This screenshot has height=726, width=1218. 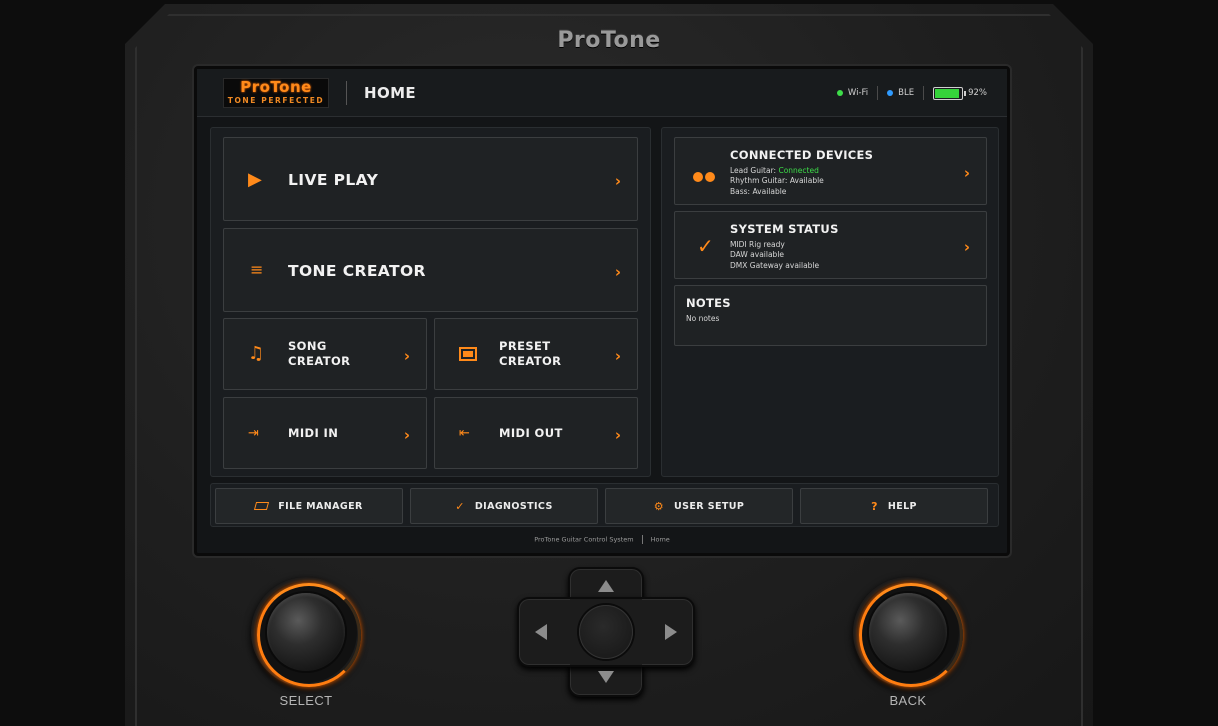 What do you see at coordinates (609, 40) in the screenshot?
I see `device-brand: ProTone` at bounding box center [609, 40].